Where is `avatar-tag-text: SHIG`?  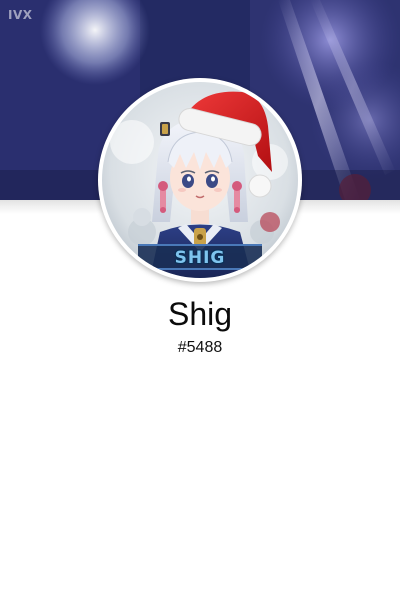
avatar-tag-text: SHIG is located at coordinates (200, 258).